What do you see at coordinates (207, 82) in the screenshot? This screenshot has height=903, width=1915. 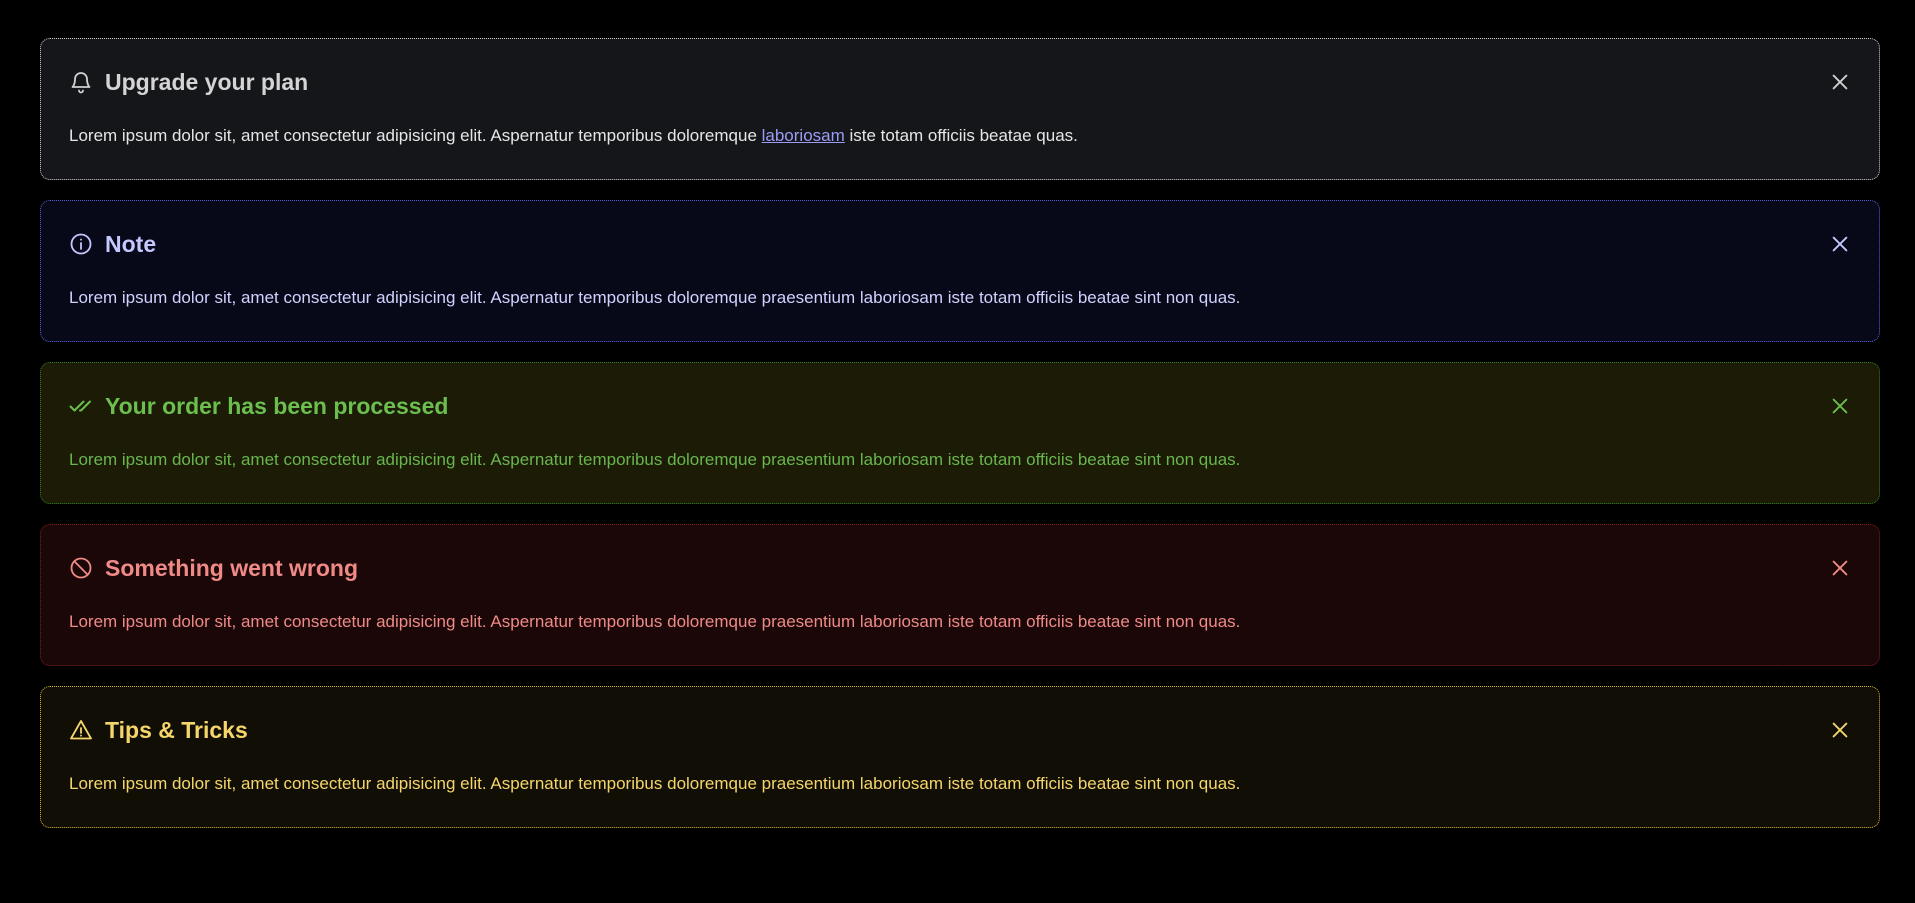 I see `alert-title: Upgrade your plan` at bounding box center [207, 82].